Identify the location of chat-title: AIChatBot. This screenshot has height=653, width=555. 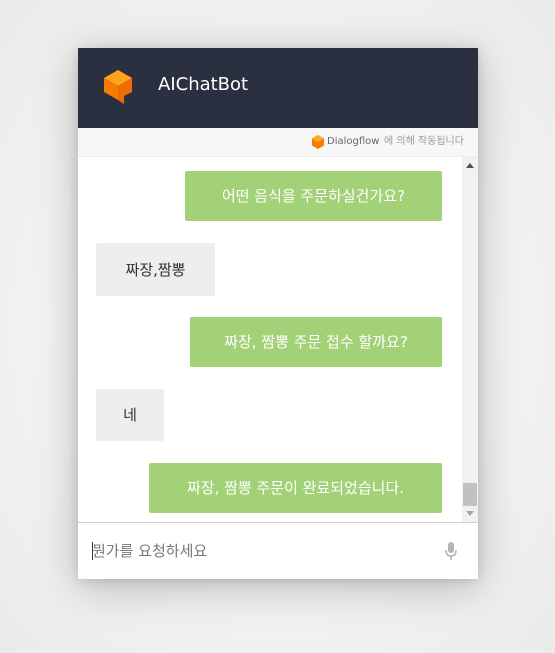
(203, 84).